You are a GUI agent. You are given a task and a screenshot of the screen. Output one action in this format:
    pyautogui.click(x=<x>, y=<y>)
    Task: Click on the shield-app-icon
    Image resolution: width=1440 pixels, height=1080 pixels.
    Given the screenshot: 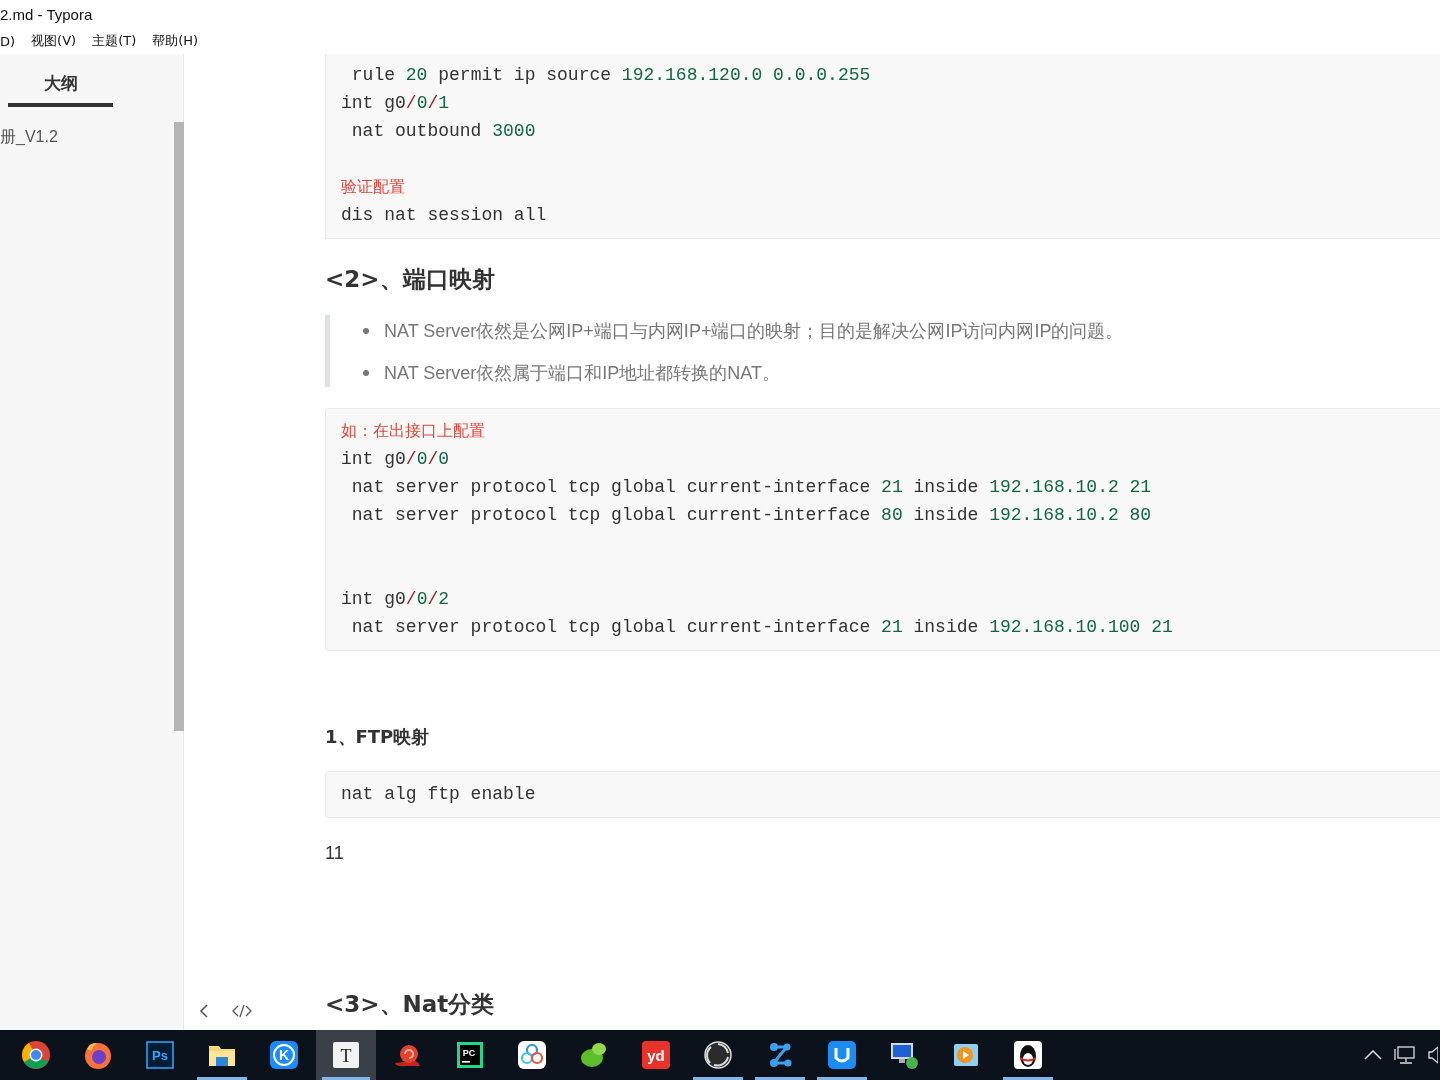 What is the action you would take?
    pyautogui.click(x=842, y=1055)
    